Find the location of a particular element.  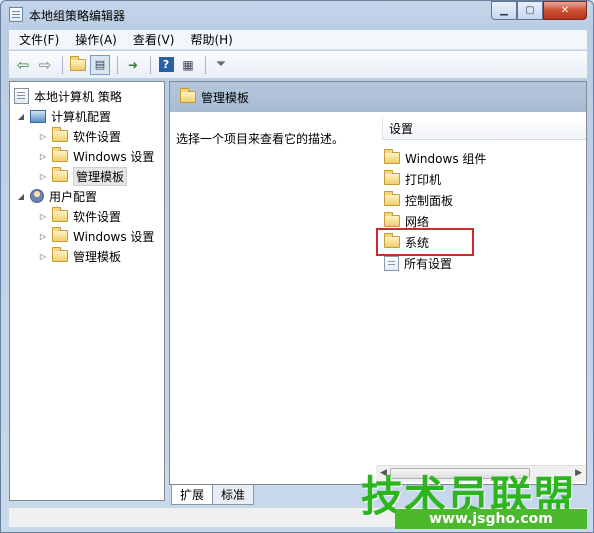

properties-icon: ▦ is located at coordinates (188, 65).